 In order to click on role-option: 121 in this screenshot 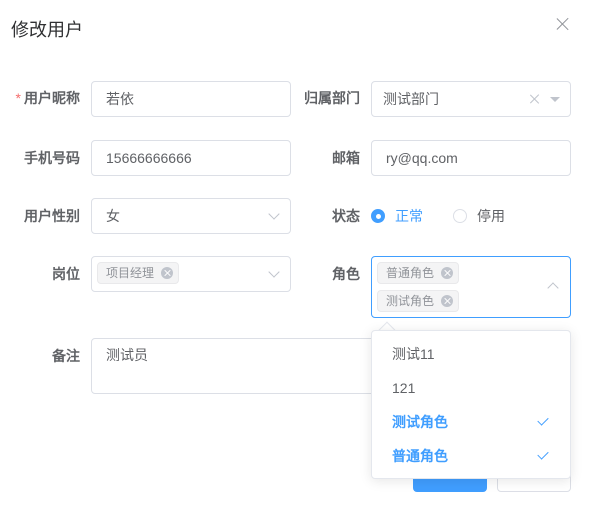, I will do `click(471, 388)`.